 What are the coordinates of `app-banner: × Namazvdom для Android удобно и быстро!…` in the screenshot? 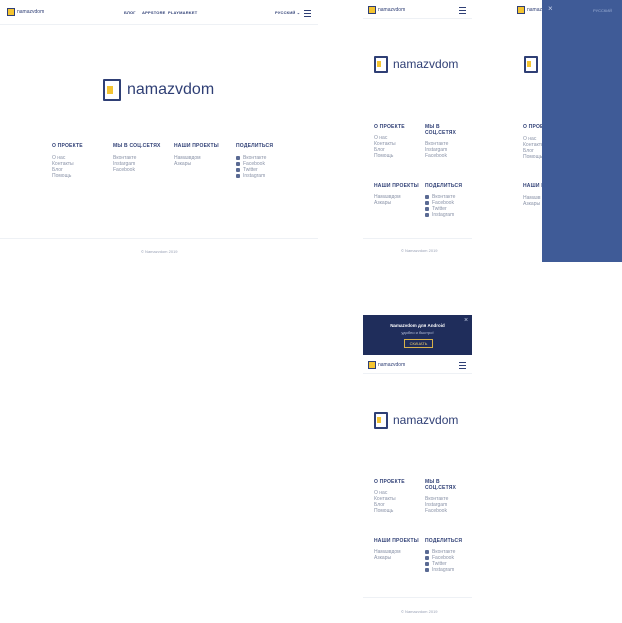 It's located at (417, 335).